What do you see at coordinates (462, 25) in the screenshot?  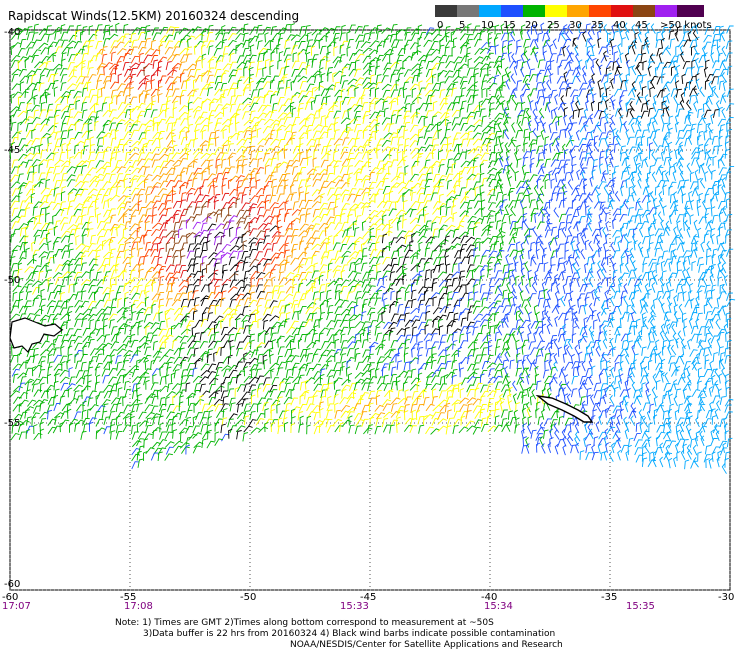 I see `legend-label: 5` at bounding box center [462, 25].